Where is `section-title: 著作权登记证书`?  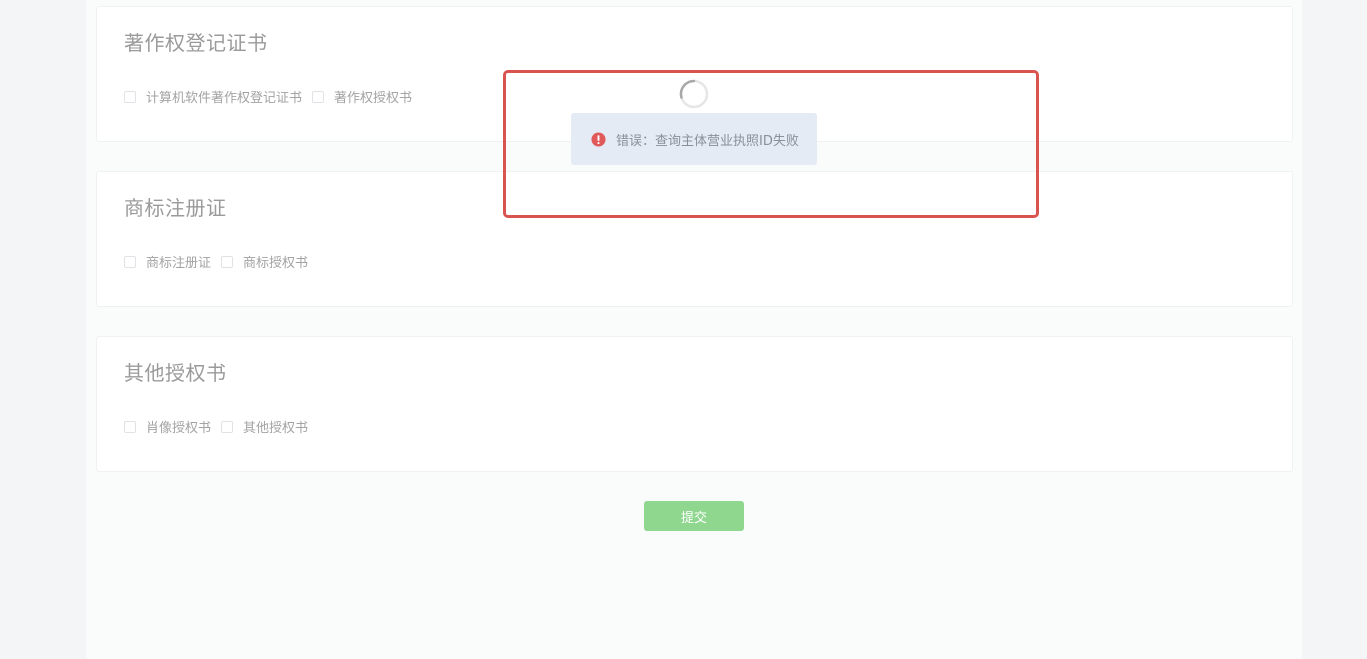
section-title: 著作权登记证书 is located at coordinates (196, 43).